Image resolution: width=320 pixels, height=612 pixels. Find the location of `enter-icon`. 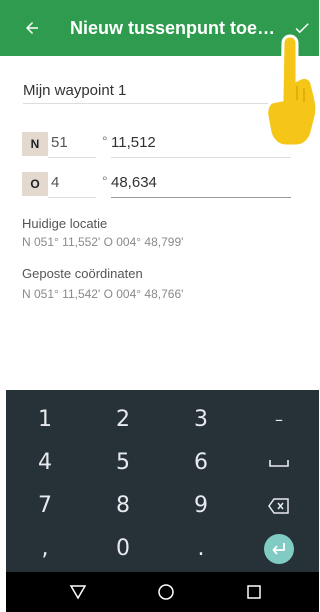

enter-icon is located at coordinates (279, 548).